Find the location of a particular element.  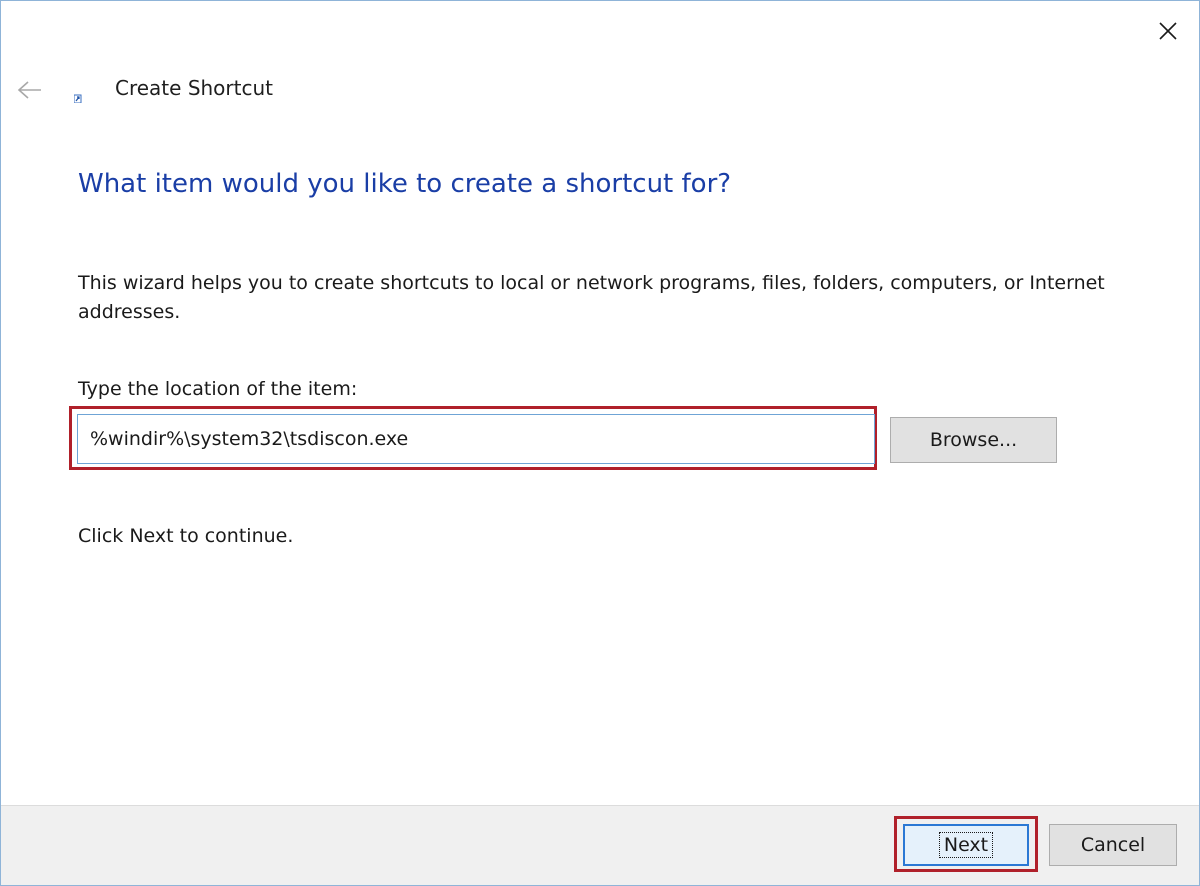

window-title: Create Shortcut is located at coordinates (194, 88).